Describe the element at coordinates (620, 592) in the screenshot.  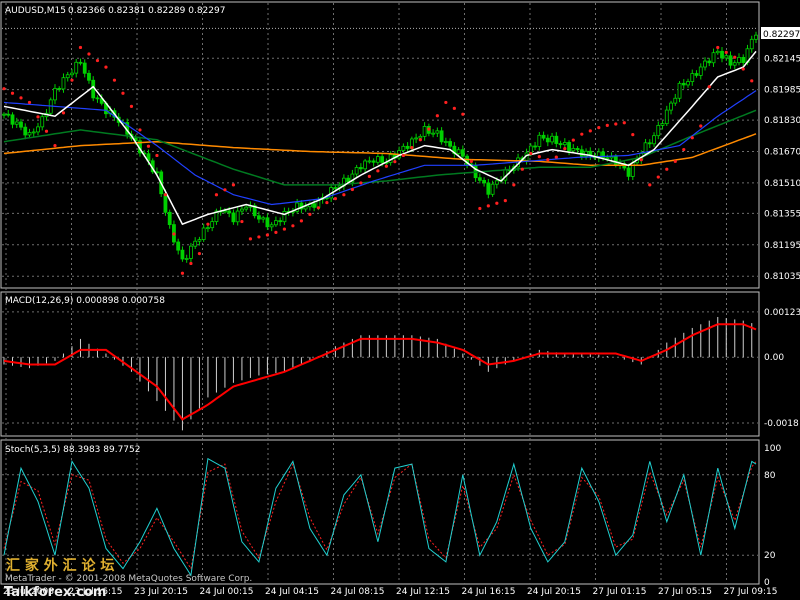
I see `time-axis-tick: 27 Jul 01:15` at that location.